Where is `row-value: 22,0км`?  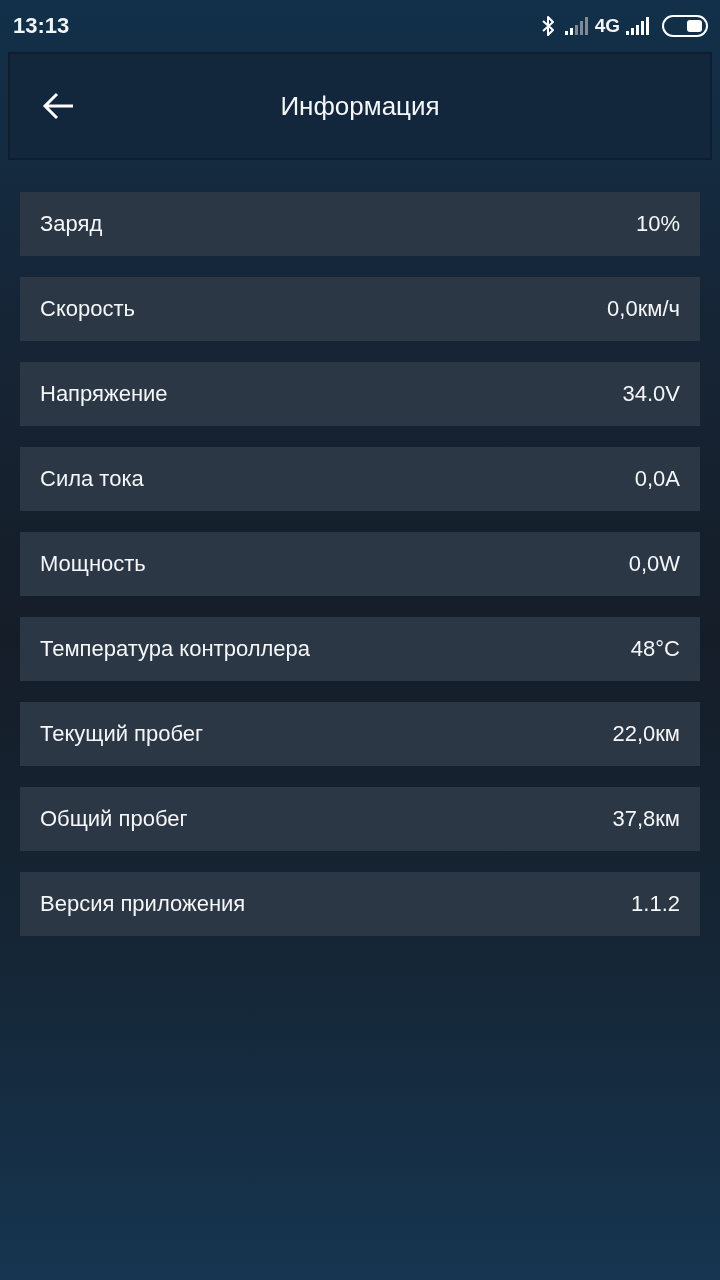 row-value: 22,0км is located at coordinates (646, 734).